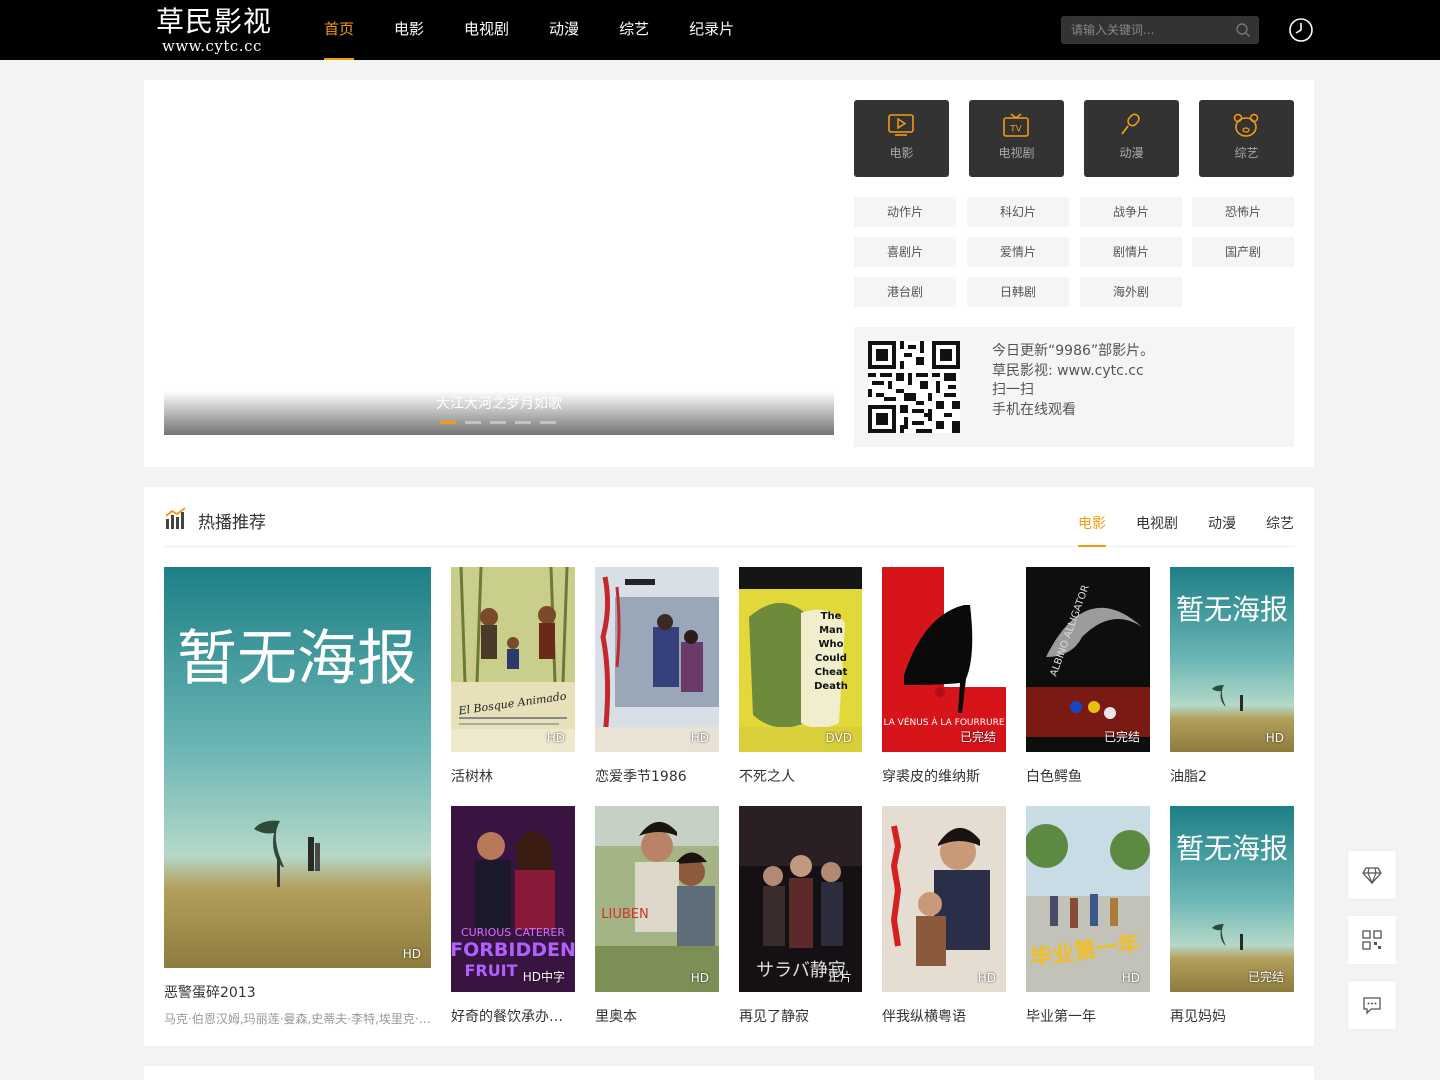 The width and height of the screenshot is (1440, 1080). What do you see at coordinates (339, 30) in the screenshot?
I see `nav-item-home: 首页` at bounding box center [339, 30].